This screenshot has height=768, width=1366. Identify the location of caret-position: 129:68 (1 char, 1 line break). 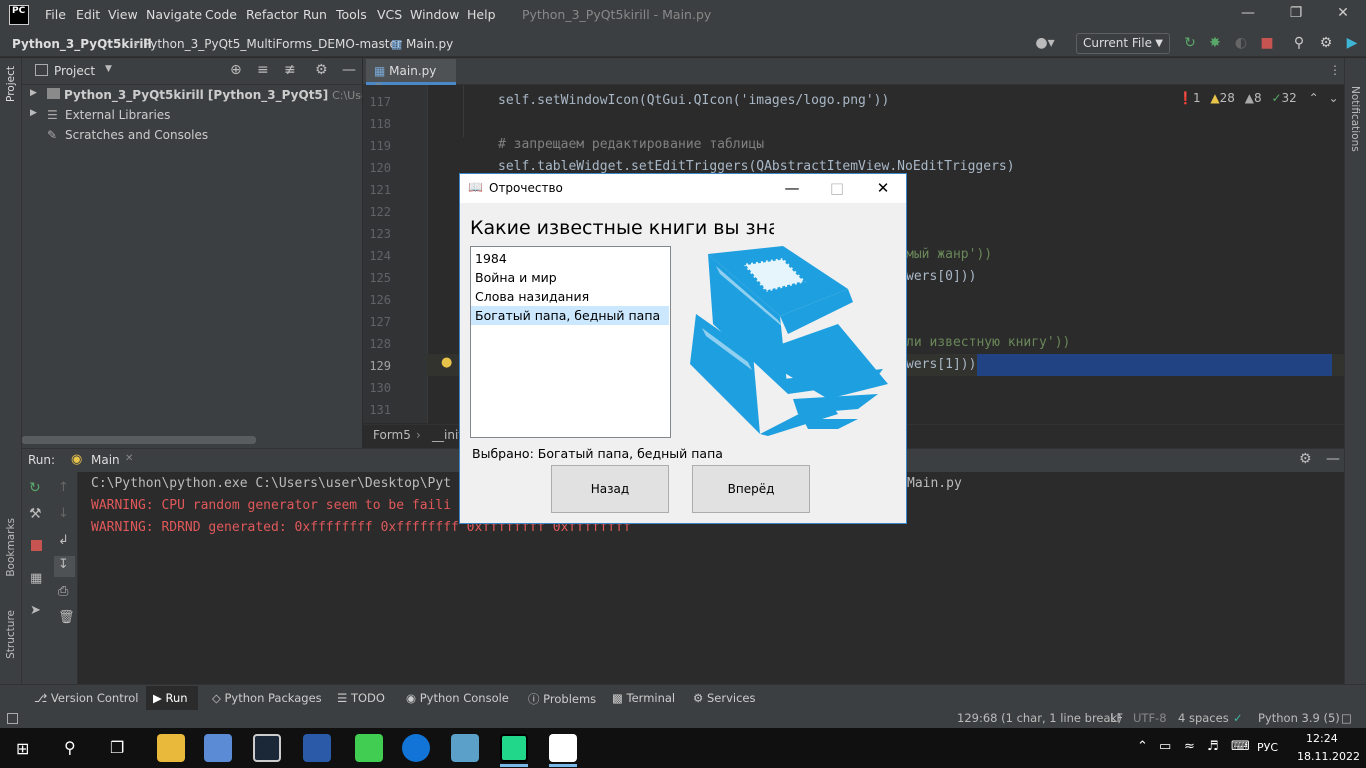
(1039, 718).